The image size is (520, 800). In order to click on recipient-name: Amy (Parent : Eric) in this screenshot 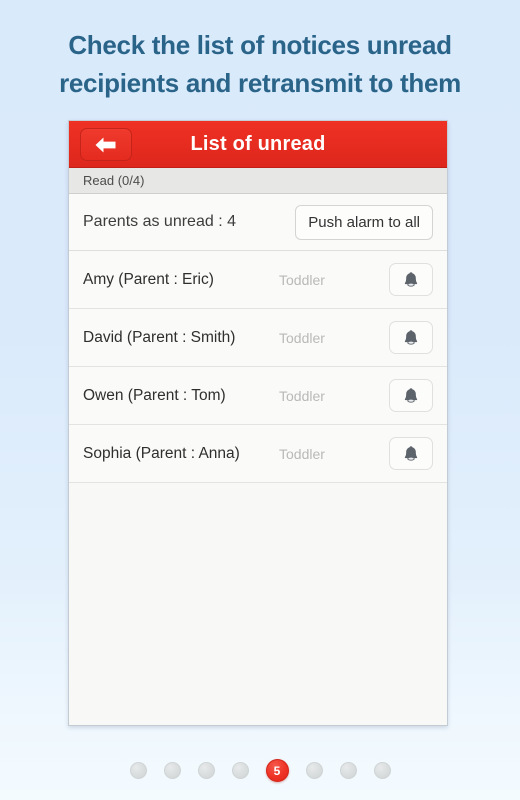, I will do `click(148, 279)`.